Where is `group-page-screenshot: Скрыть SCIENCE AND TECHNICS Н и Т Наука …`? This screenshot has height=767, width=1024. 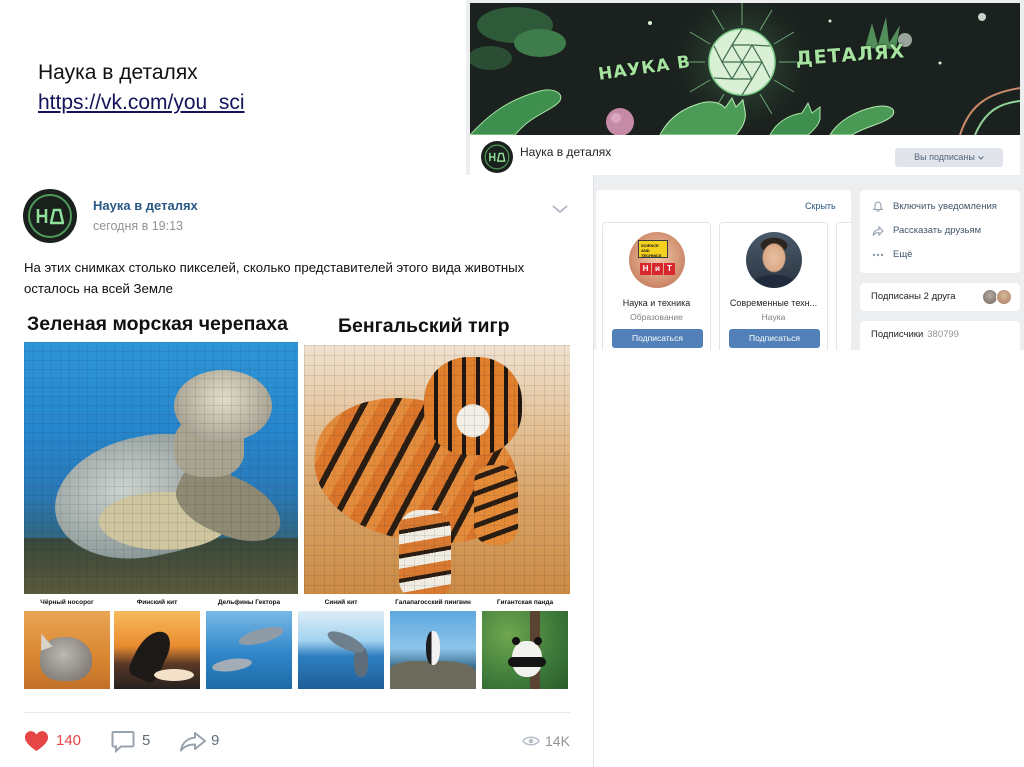
group-page-screenshot: Скрыть SCIENCE AND TECHNICS Н и Т Наука … is located at coordinates (808, 262).